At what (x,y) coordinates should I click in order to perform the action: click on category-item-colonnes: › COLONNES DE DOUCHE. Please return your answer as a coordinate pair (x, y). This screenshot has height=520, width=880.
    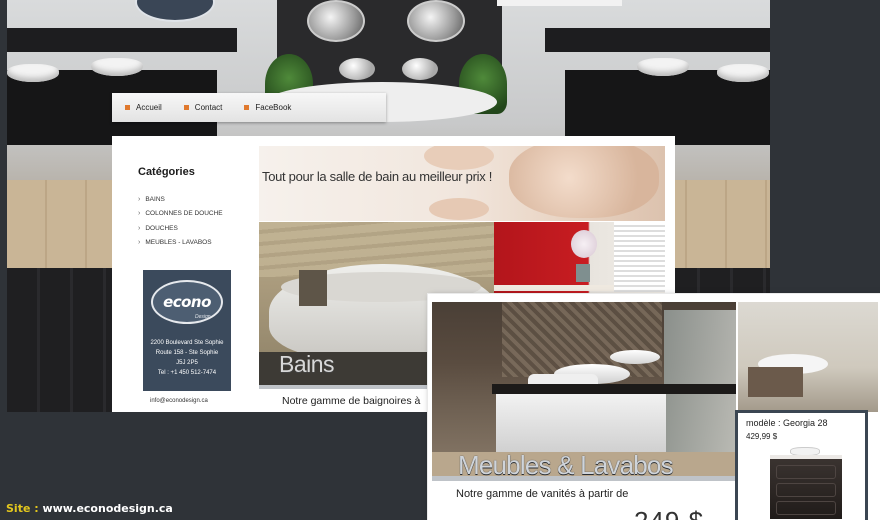
    Looking at the image, I should click on (180, 214).